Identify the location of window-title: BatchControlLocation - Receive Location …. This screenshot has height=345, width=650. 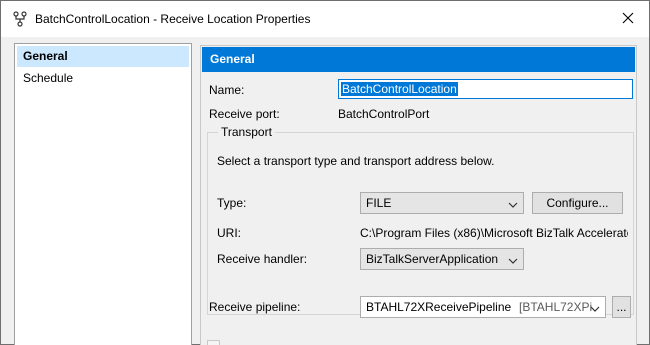
(173, 19).